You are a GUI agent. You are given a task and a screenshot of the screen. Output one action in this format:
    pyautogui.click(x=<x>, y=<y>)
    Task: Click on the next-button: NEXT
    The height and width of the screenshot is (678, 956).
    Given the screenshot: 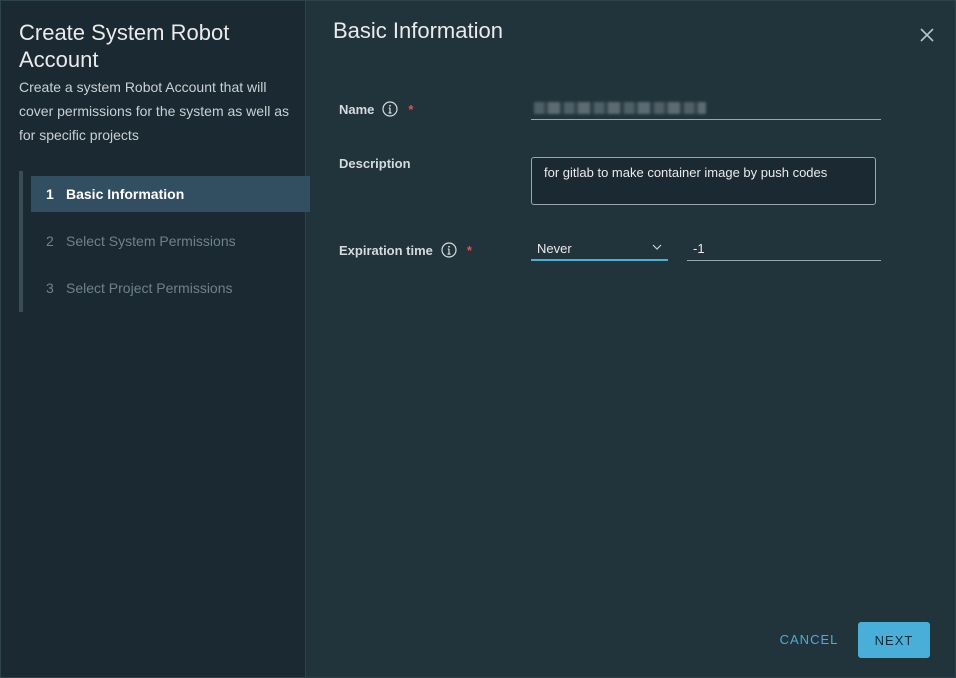 What is the action you would take?
    pyautogui.click(x=894, y=640)
    